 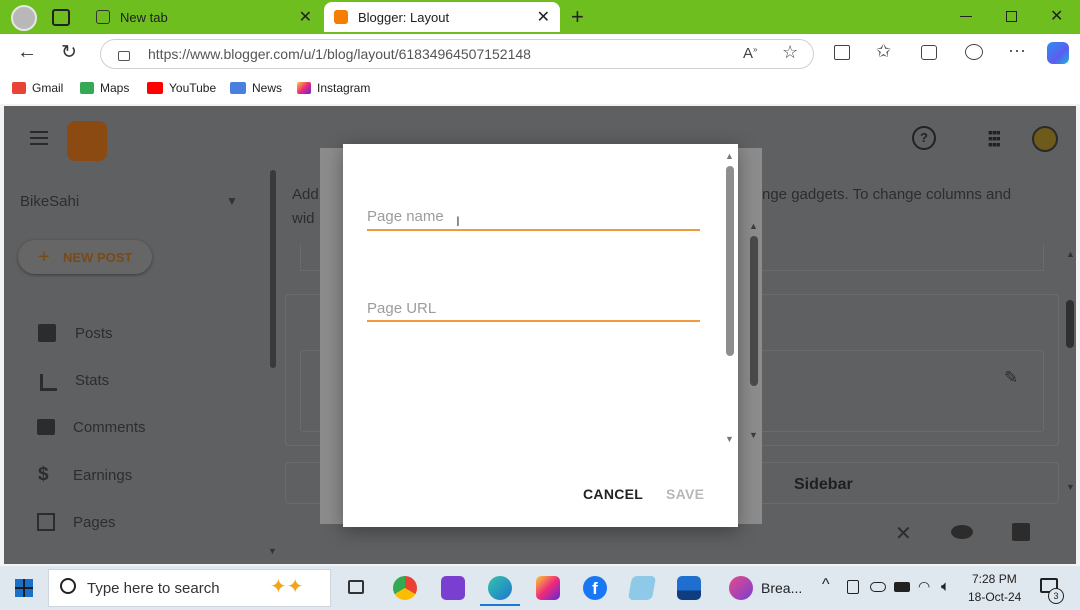 I want to click on new-tab-icon, so click(x=103, y=17).